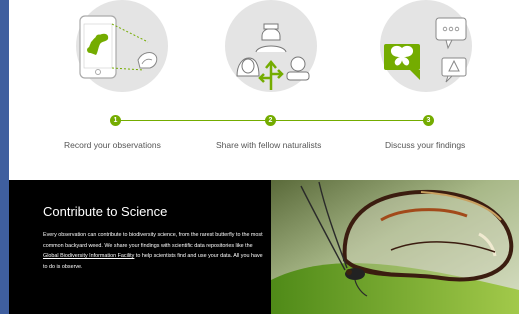 This screenshot has height=314, width=519. I want to click on step-2-number: 2, so click(270, 120).